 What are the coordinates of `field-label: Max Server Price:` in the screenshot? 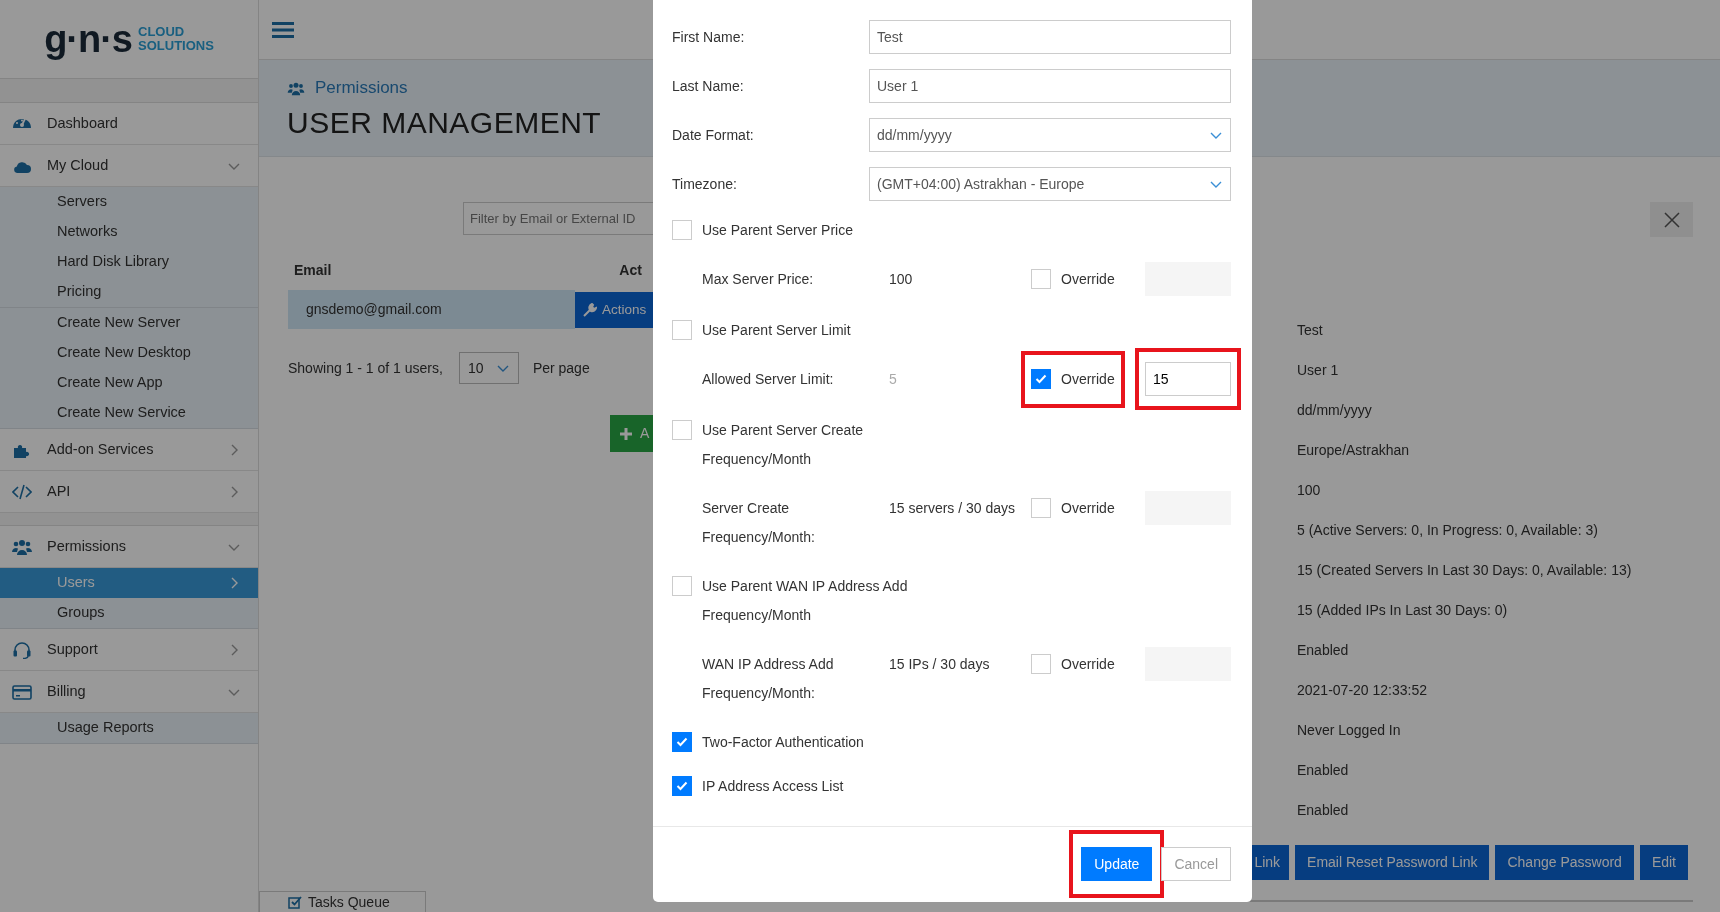 It's located at (758, 279).